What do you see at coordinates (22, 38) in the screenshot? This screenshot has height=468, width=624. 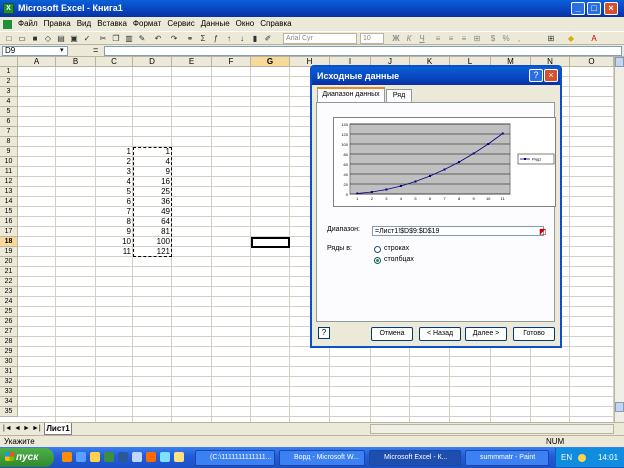 I see `open-icon: ▭` at bounding box center [22, 38].